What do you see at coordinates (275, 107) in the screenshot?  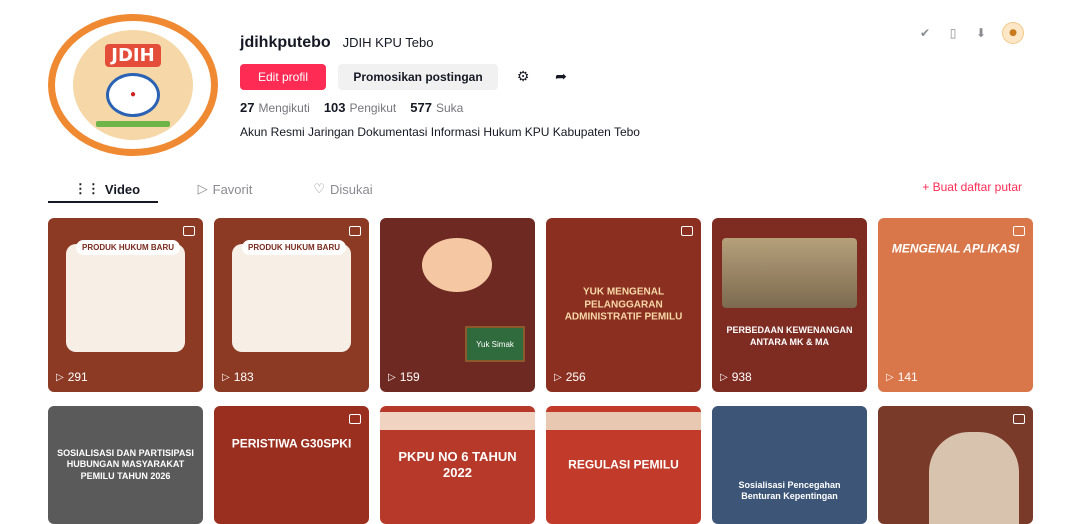 I see `stat-following: 27 Mengikuti` at bounding box center [275, 107].